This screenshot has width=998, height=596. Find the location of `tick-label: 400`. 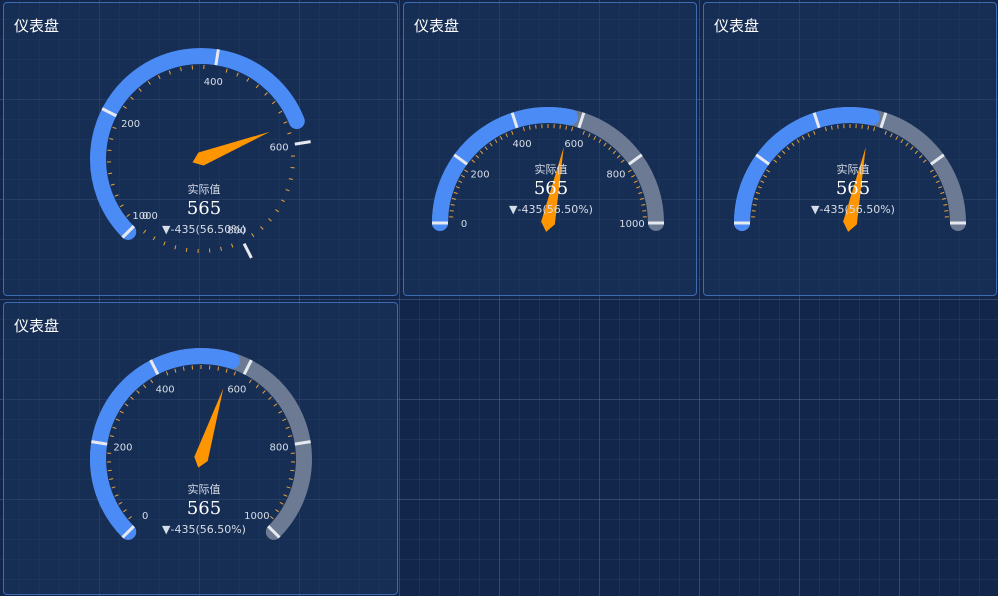

tick-label: 400 is located at coordinates (213, 82).